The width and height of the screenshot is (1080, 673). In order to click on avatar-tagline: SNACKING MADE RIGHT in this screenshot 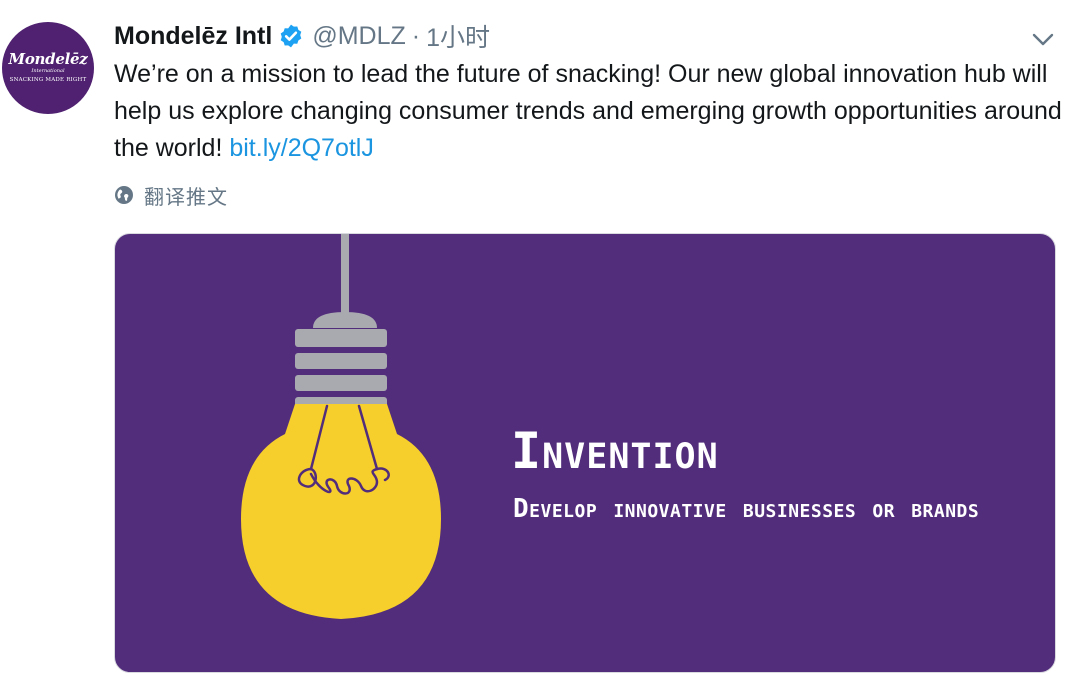, I will do `click(48, 80)`.